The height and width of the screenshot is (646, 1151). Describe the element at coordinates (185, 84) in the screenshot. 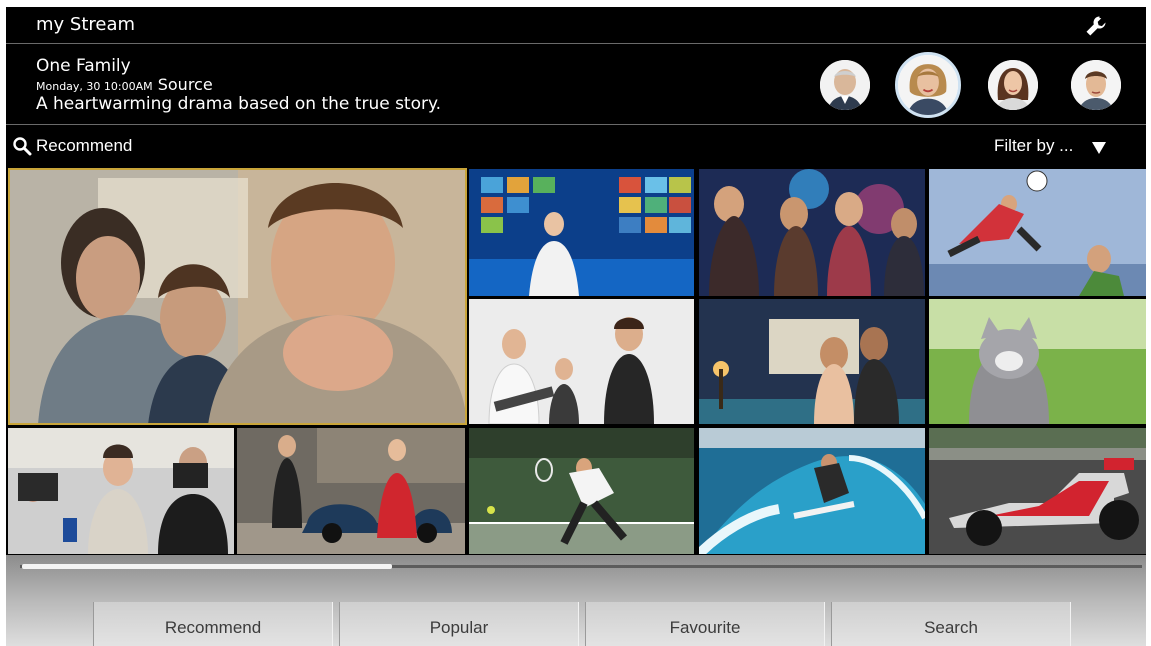

I see `program-source: Source` at that location.